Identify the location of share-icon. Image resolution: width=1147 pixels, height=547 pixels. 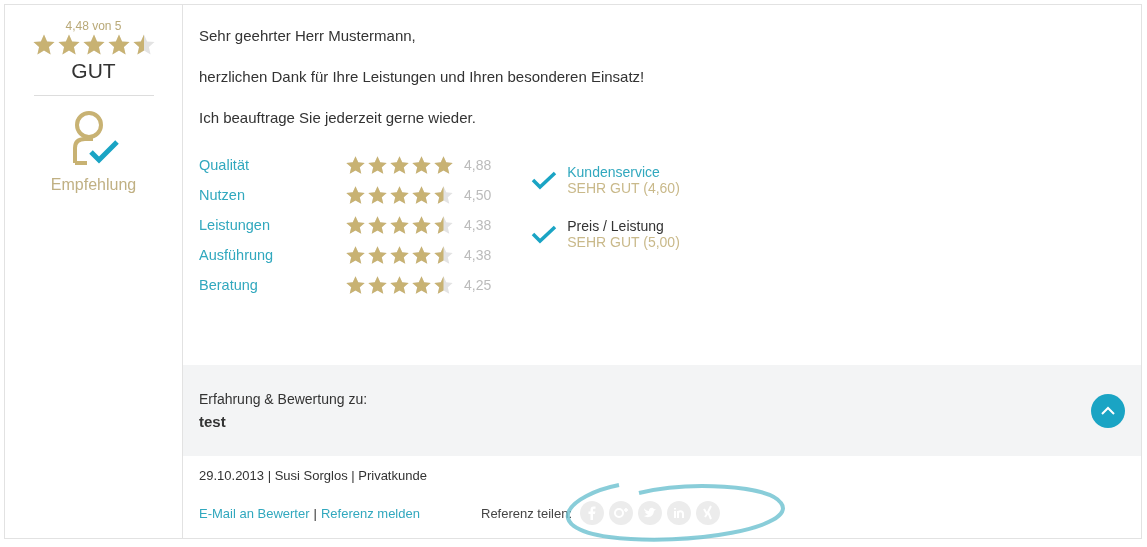
(592, 513).